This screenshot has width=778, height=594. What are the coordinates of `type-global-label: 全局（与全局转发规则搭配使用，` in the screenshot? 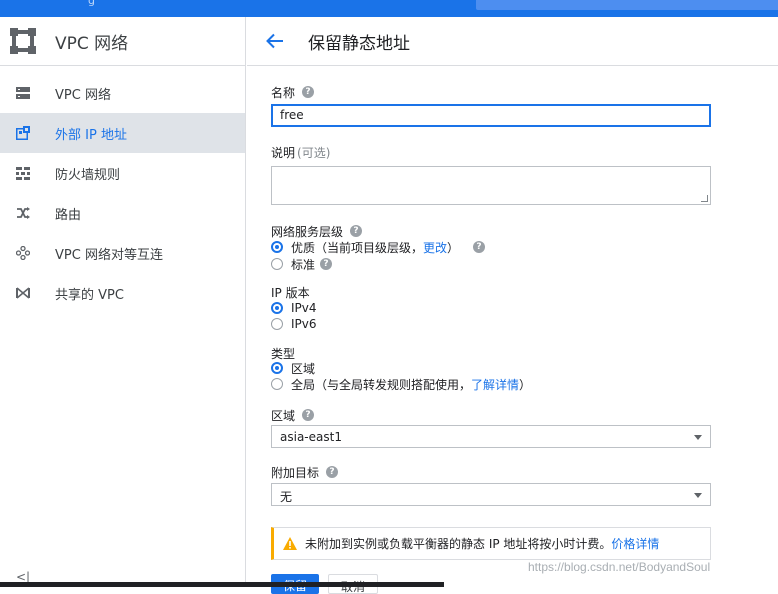 It's located at (381, 384).